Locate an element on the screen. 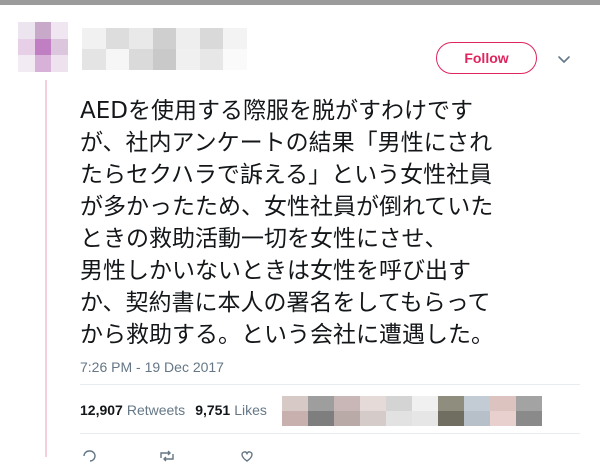  tweet-stats: 12,907 Retweets 9,751 Likes is located at coordinates (178, 410).